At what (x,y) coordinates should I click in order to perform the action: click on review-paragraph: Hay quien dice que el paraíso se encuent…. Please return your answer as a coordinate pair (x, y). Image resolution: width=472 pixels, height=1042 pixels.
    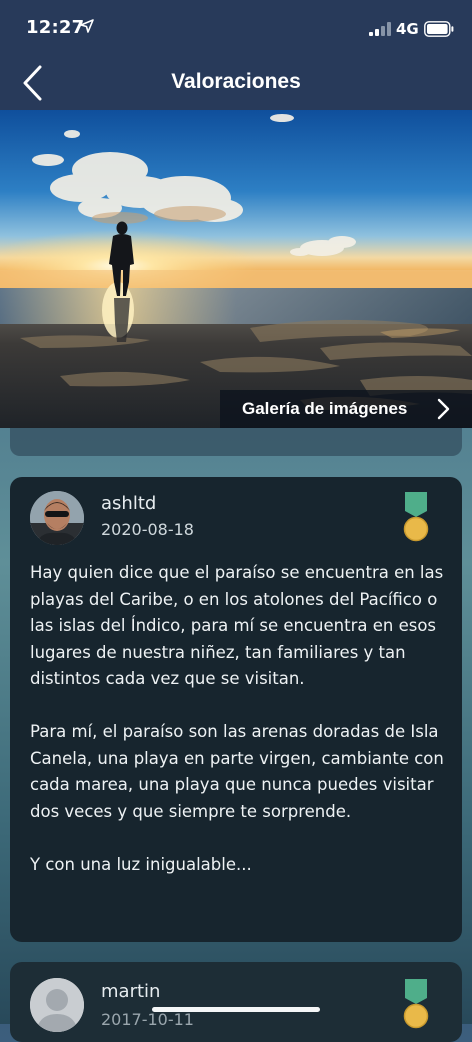
    Looking at the image, I should click on (237, 625).